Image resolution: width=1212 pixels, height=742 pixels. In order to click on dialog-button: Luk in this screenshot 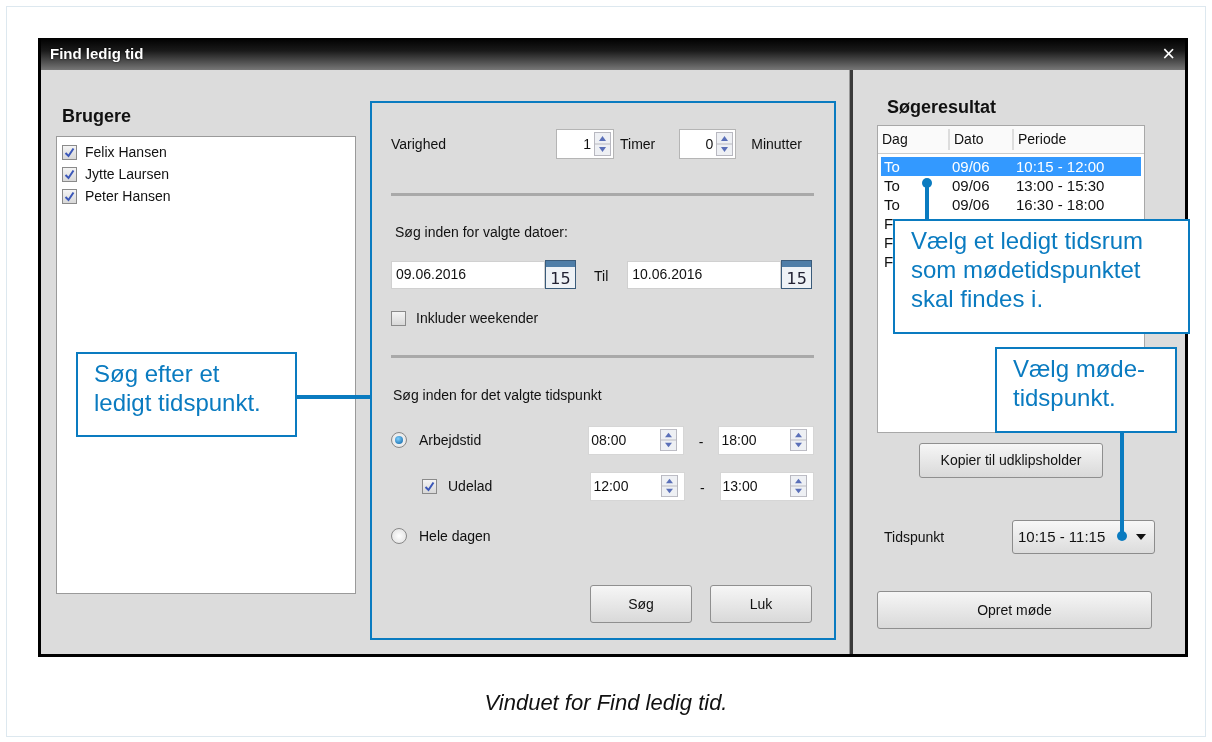, I will do `click(761, 604)`.